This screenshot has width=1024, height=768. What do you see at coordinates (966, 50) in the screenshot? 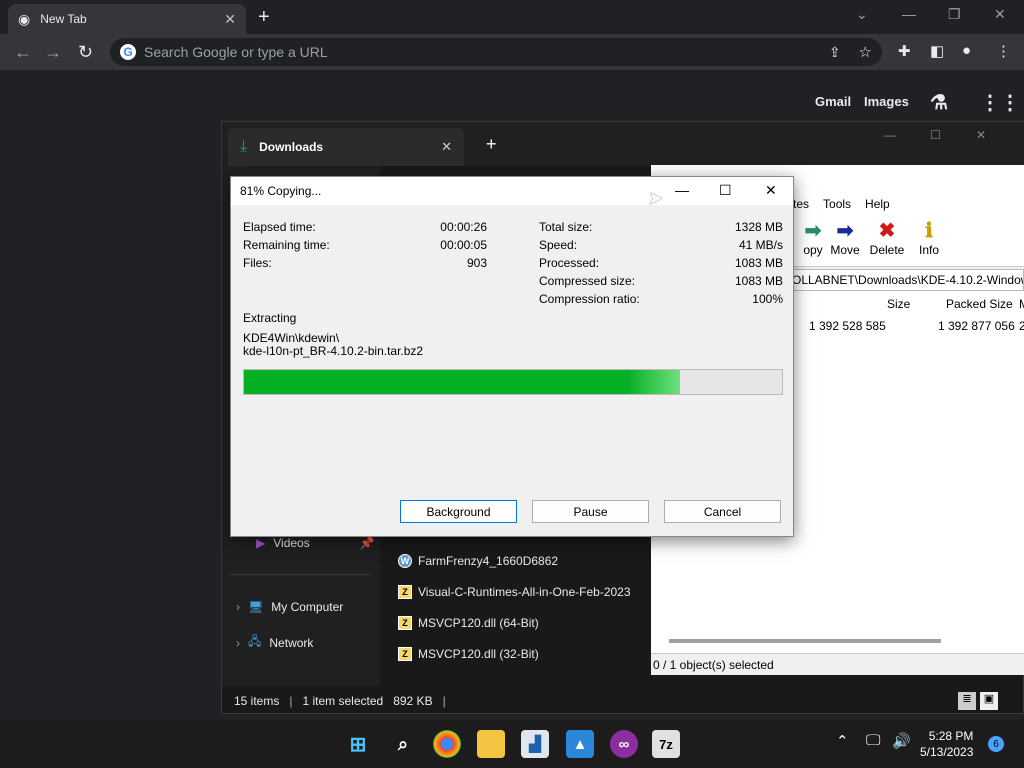
I see `profile-icon: ●` at bounding box center [966, 50].